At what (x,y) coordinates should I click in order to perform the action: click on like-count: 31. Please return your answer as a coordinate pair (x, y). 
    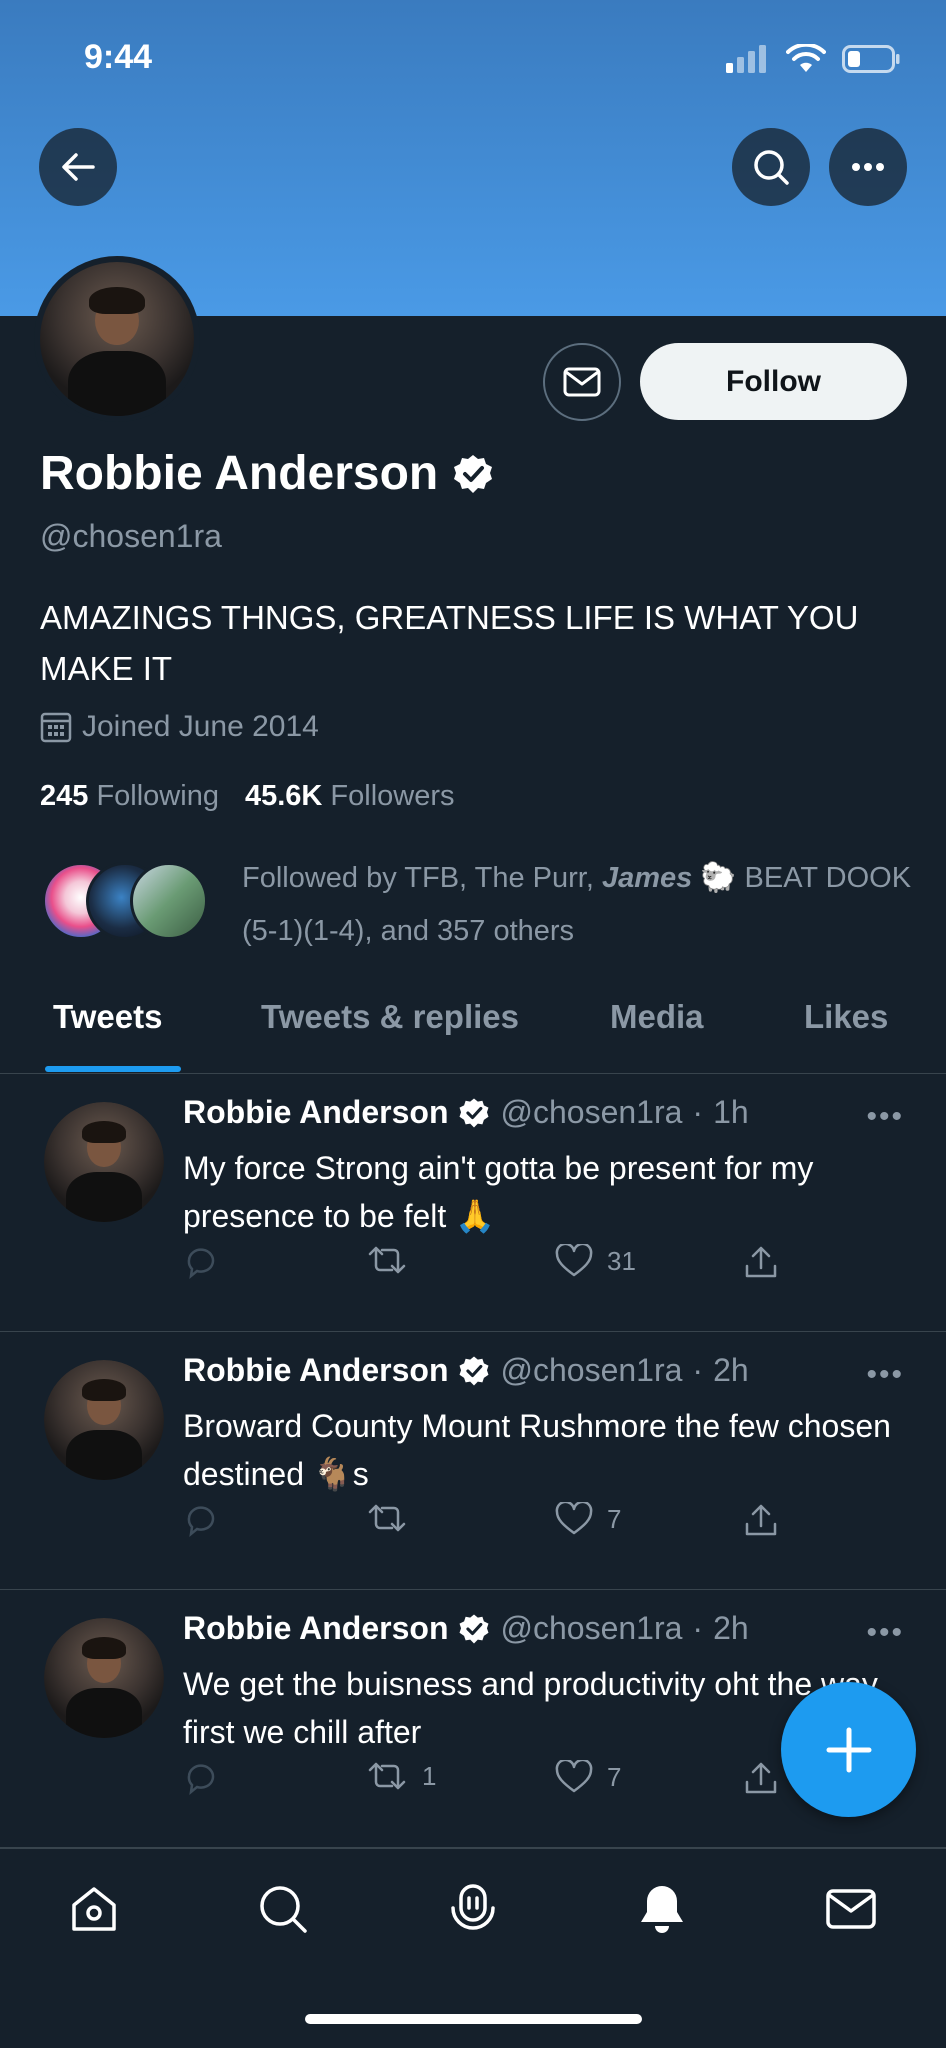
    Looking at the image, I should click on (621, 1260).